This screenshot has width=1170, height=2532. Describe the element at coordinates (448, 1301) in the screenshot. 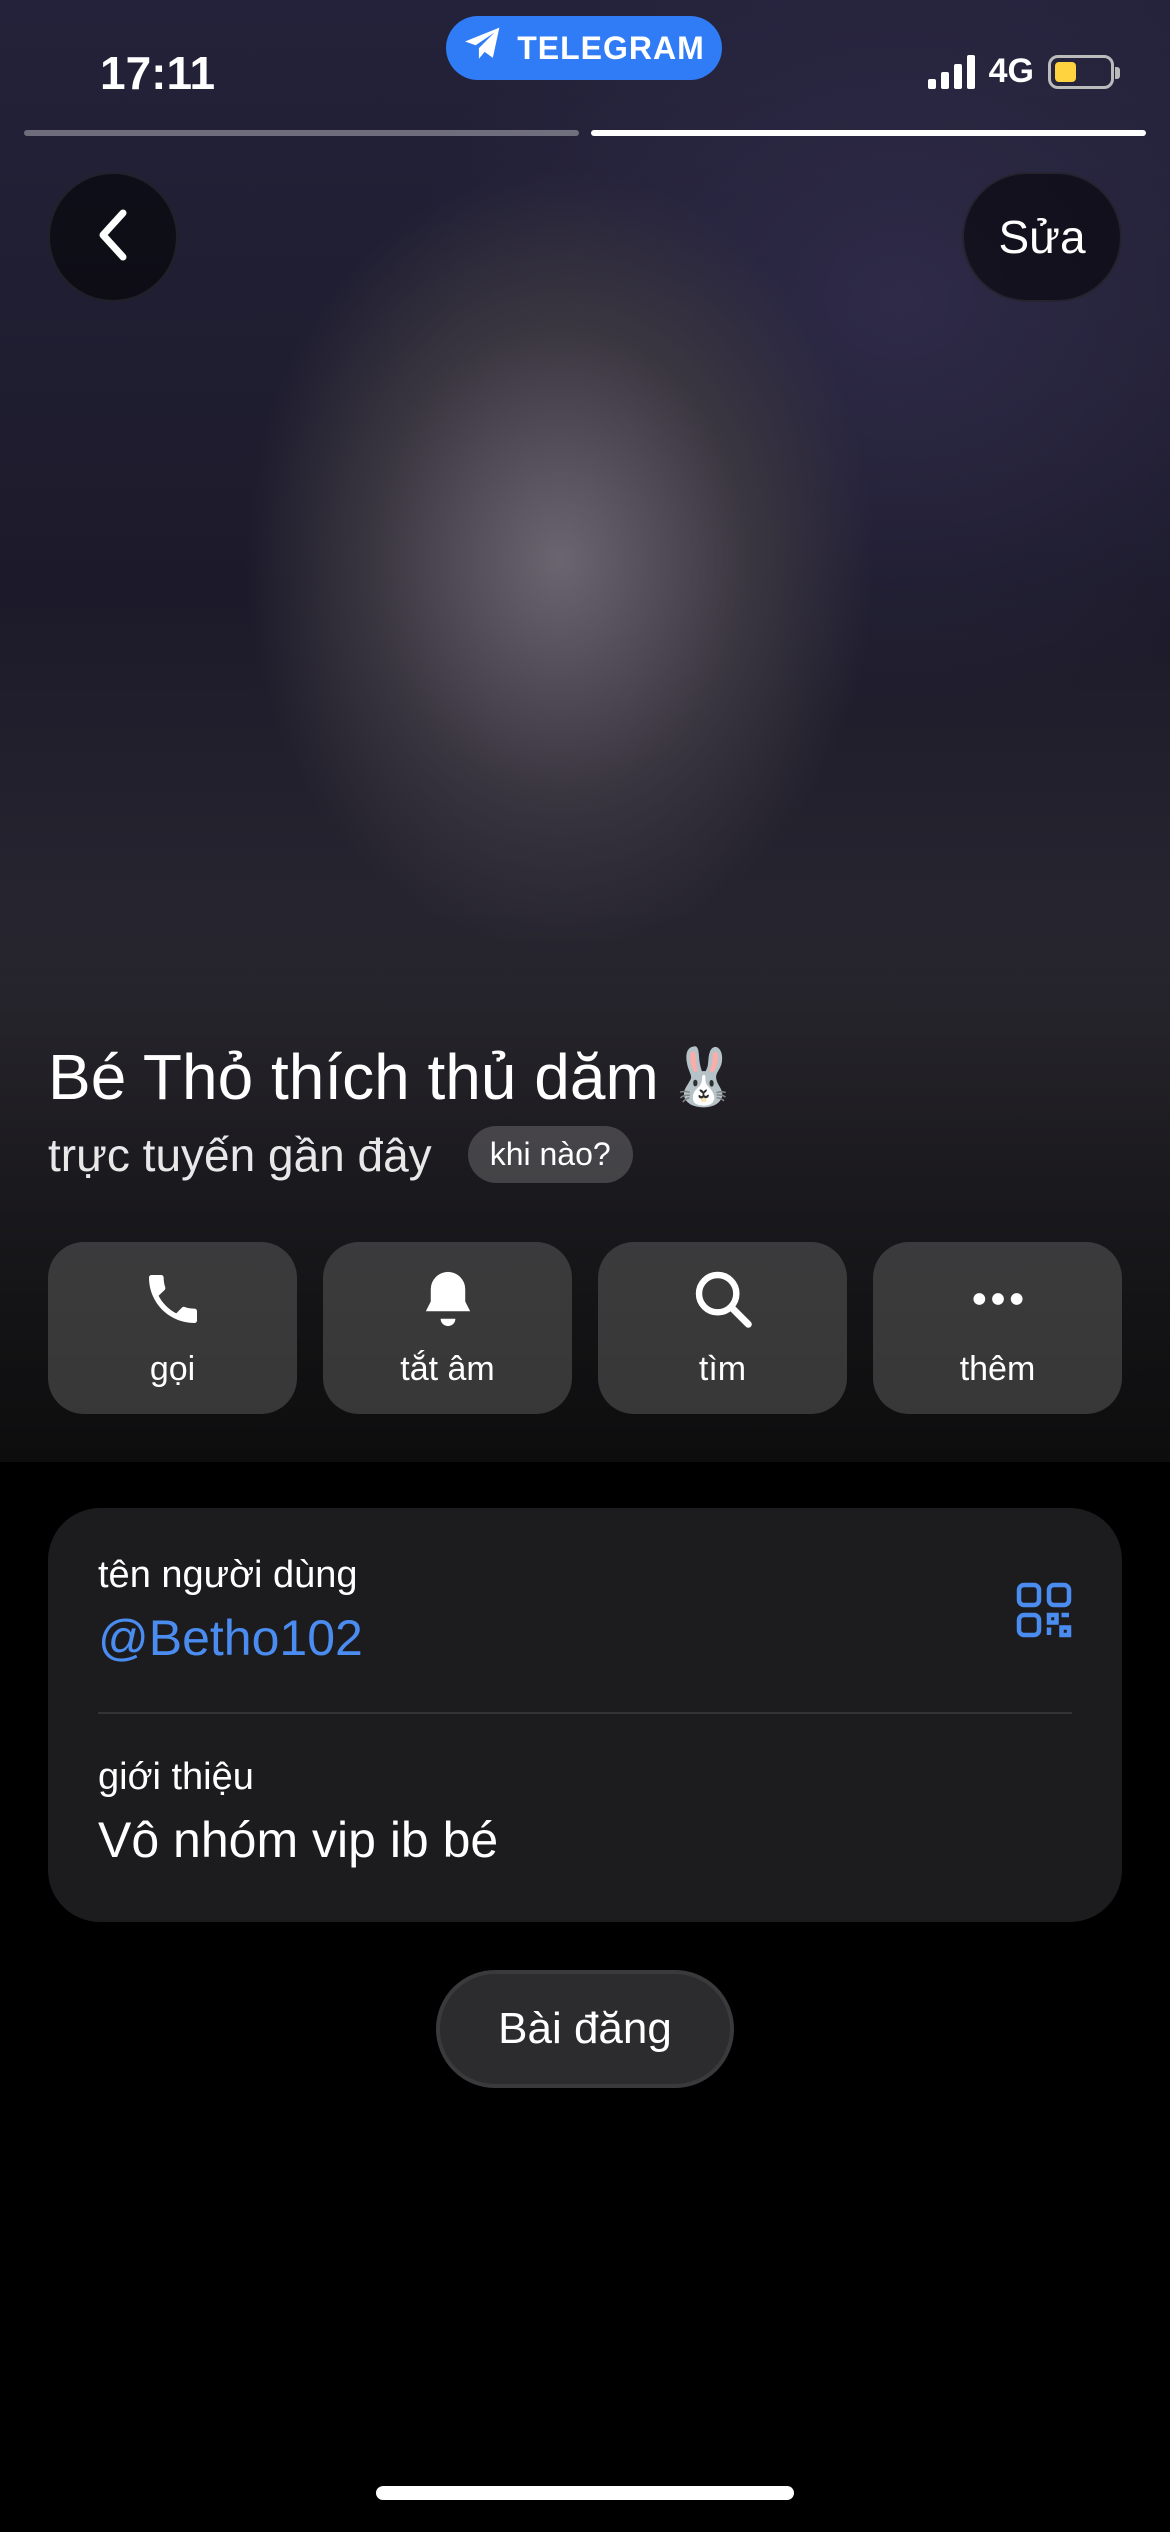

I see `bell-icon` at that location.